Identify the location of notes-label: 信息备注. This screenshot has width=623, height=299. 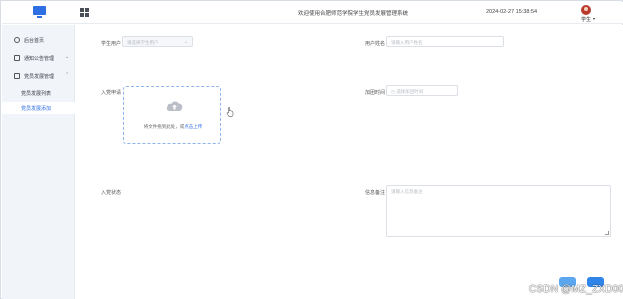
(375, 193).